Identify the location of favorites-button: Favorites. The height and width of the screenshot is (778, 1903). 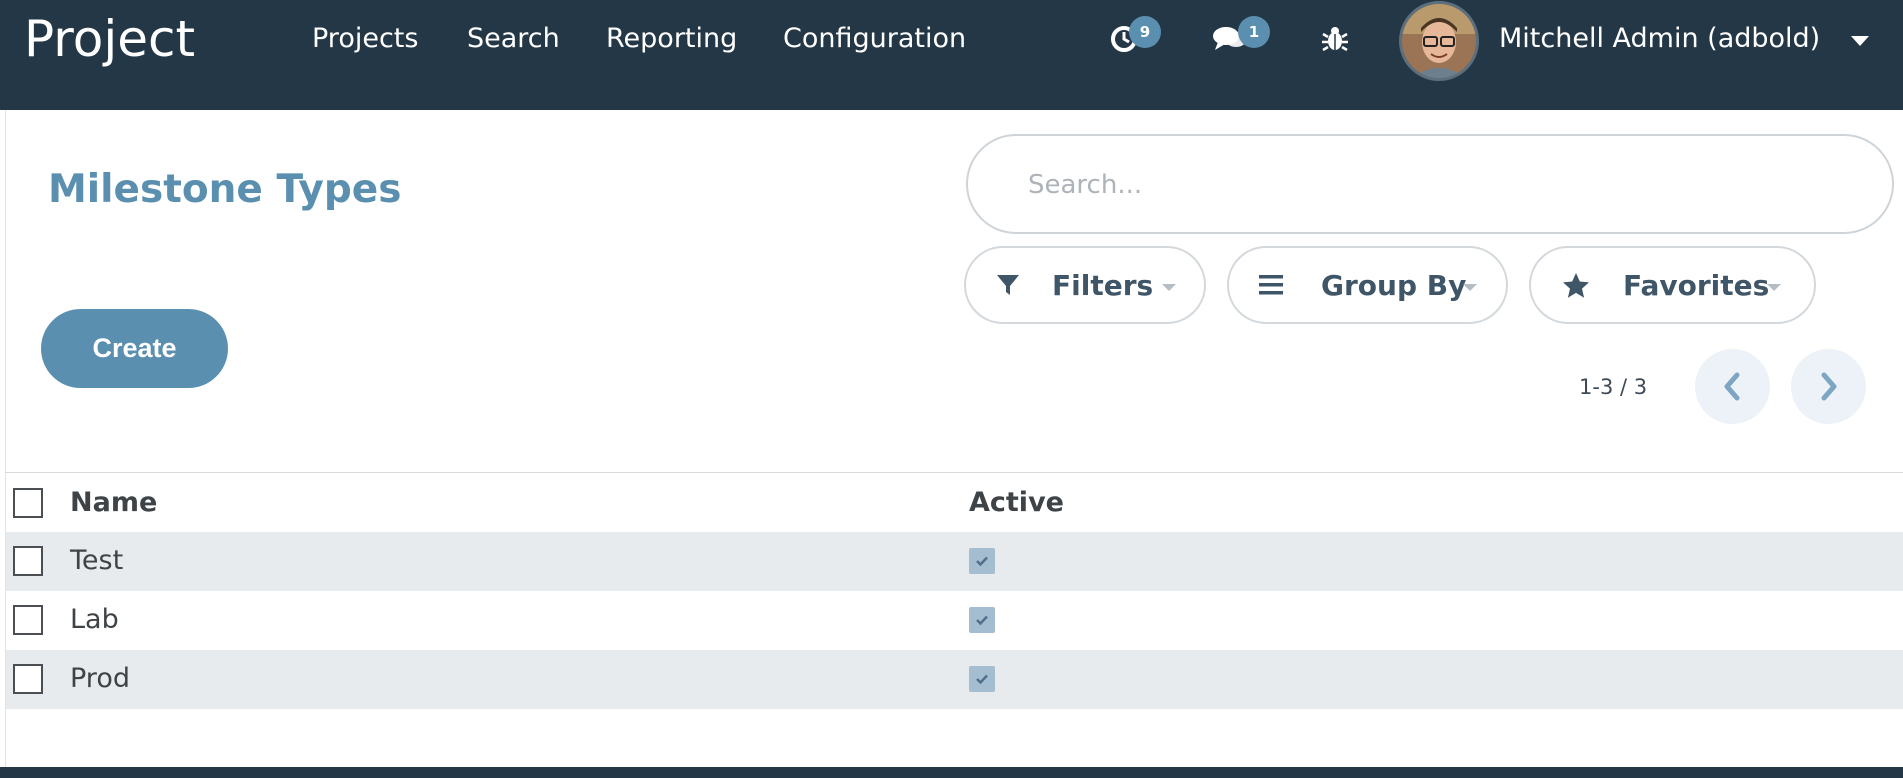
(1672, 285).